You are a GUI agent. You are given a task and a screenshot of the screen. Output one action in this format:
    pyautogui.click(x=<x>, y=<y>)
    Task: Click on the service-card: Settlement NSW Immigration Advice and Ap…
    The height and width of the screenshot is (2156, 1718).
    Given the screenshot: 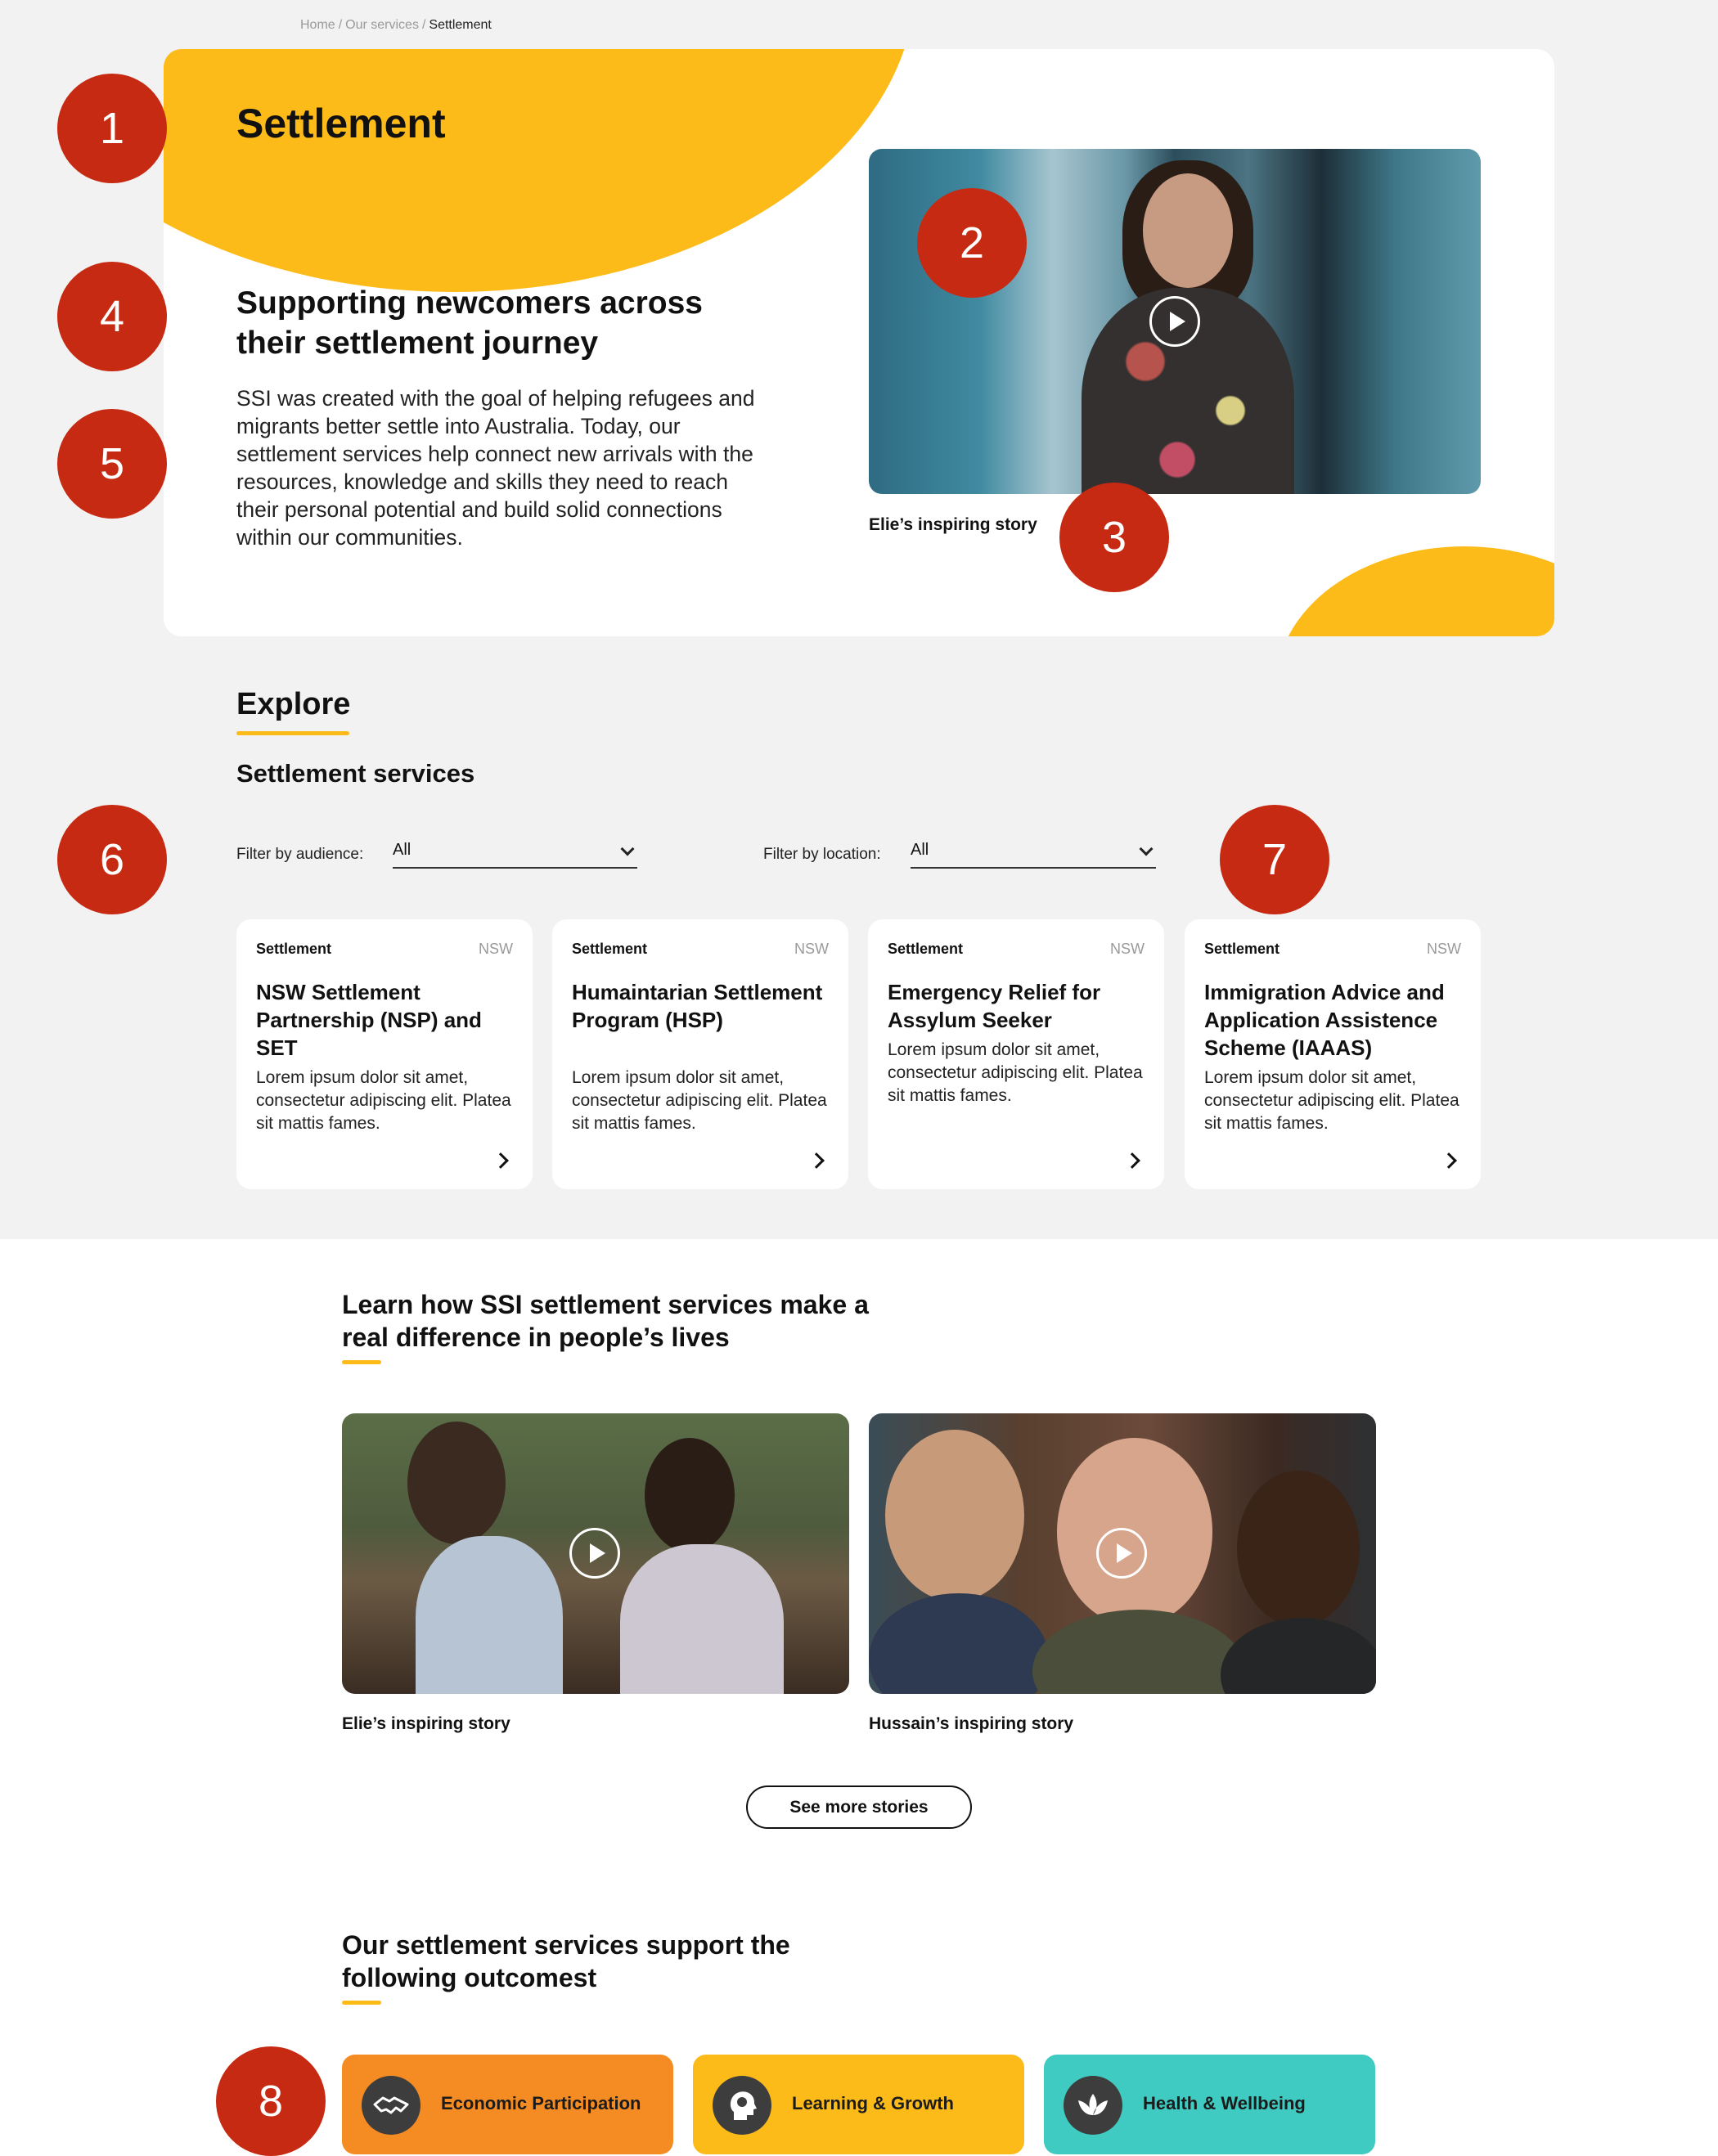 What is the action you would take?
    pyautogui.click(x=1333, y=1054)
    